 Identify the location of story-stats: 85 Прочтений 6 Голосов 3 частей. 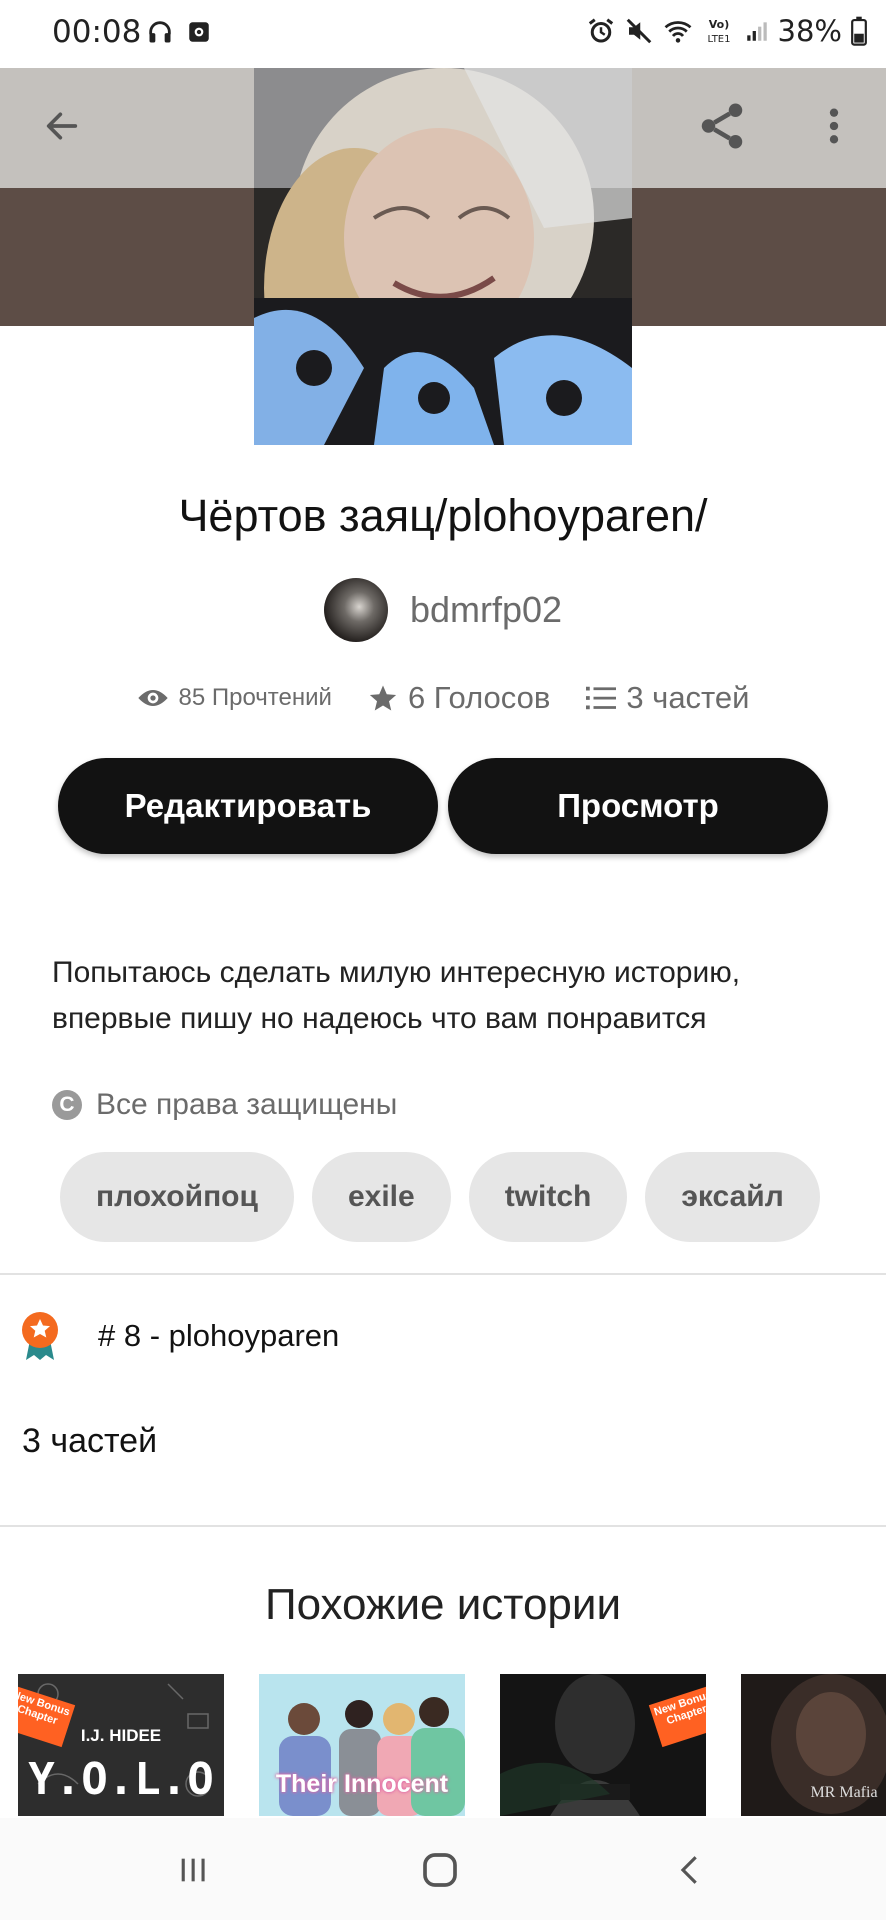
(443, 698).